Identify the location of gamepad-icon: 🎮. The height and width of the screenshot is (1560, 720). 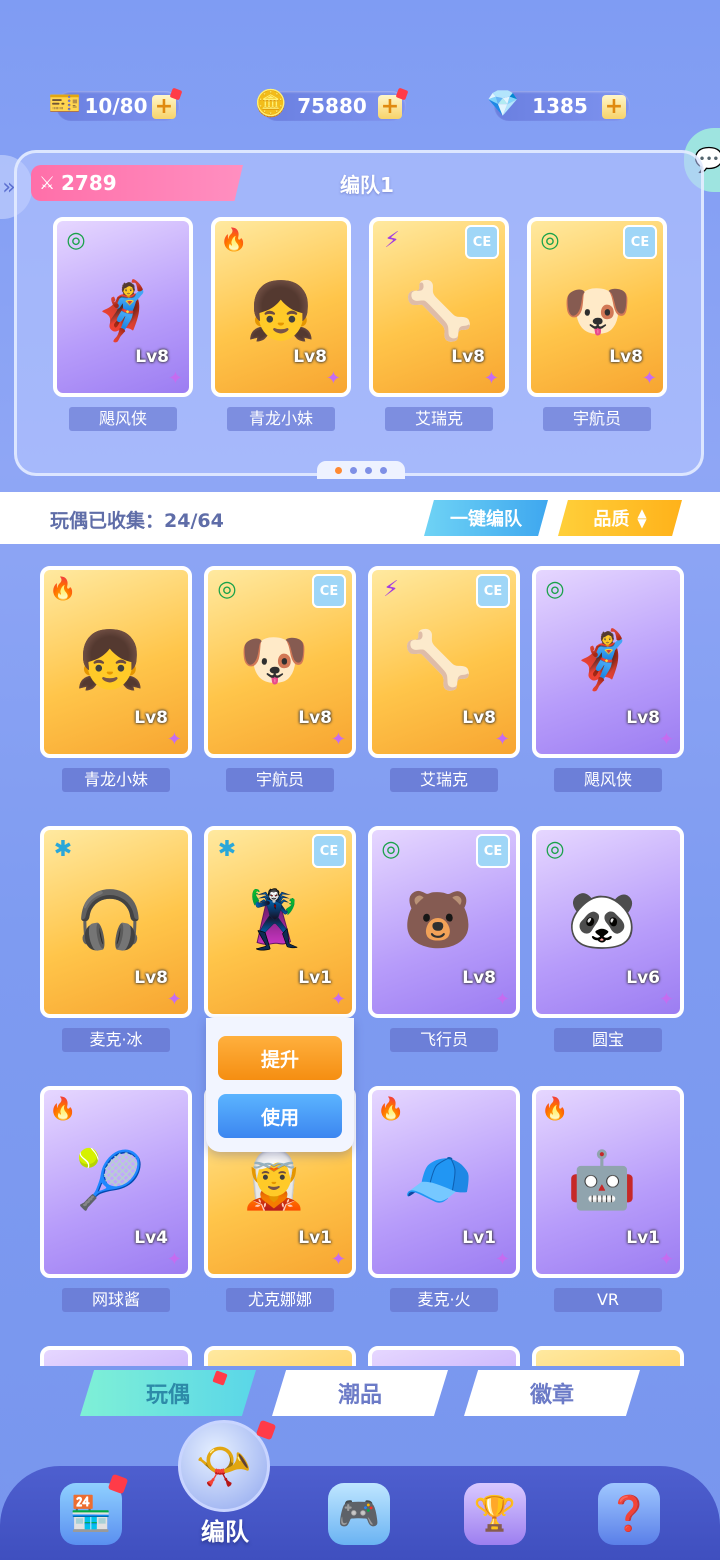
(359, 1514).